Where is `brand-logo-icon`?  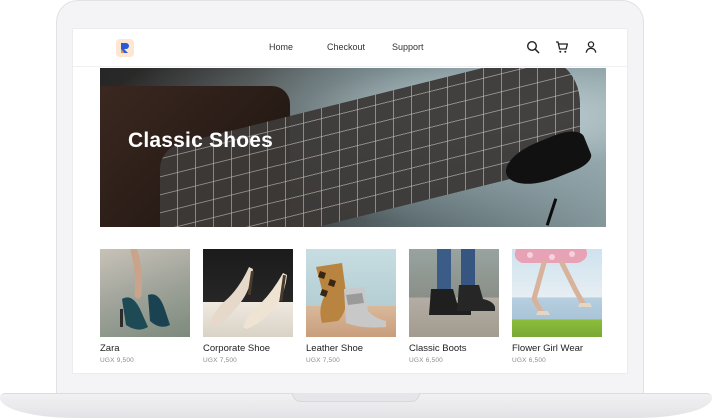
brand-logo-icon is located at coordinates (125, 48).